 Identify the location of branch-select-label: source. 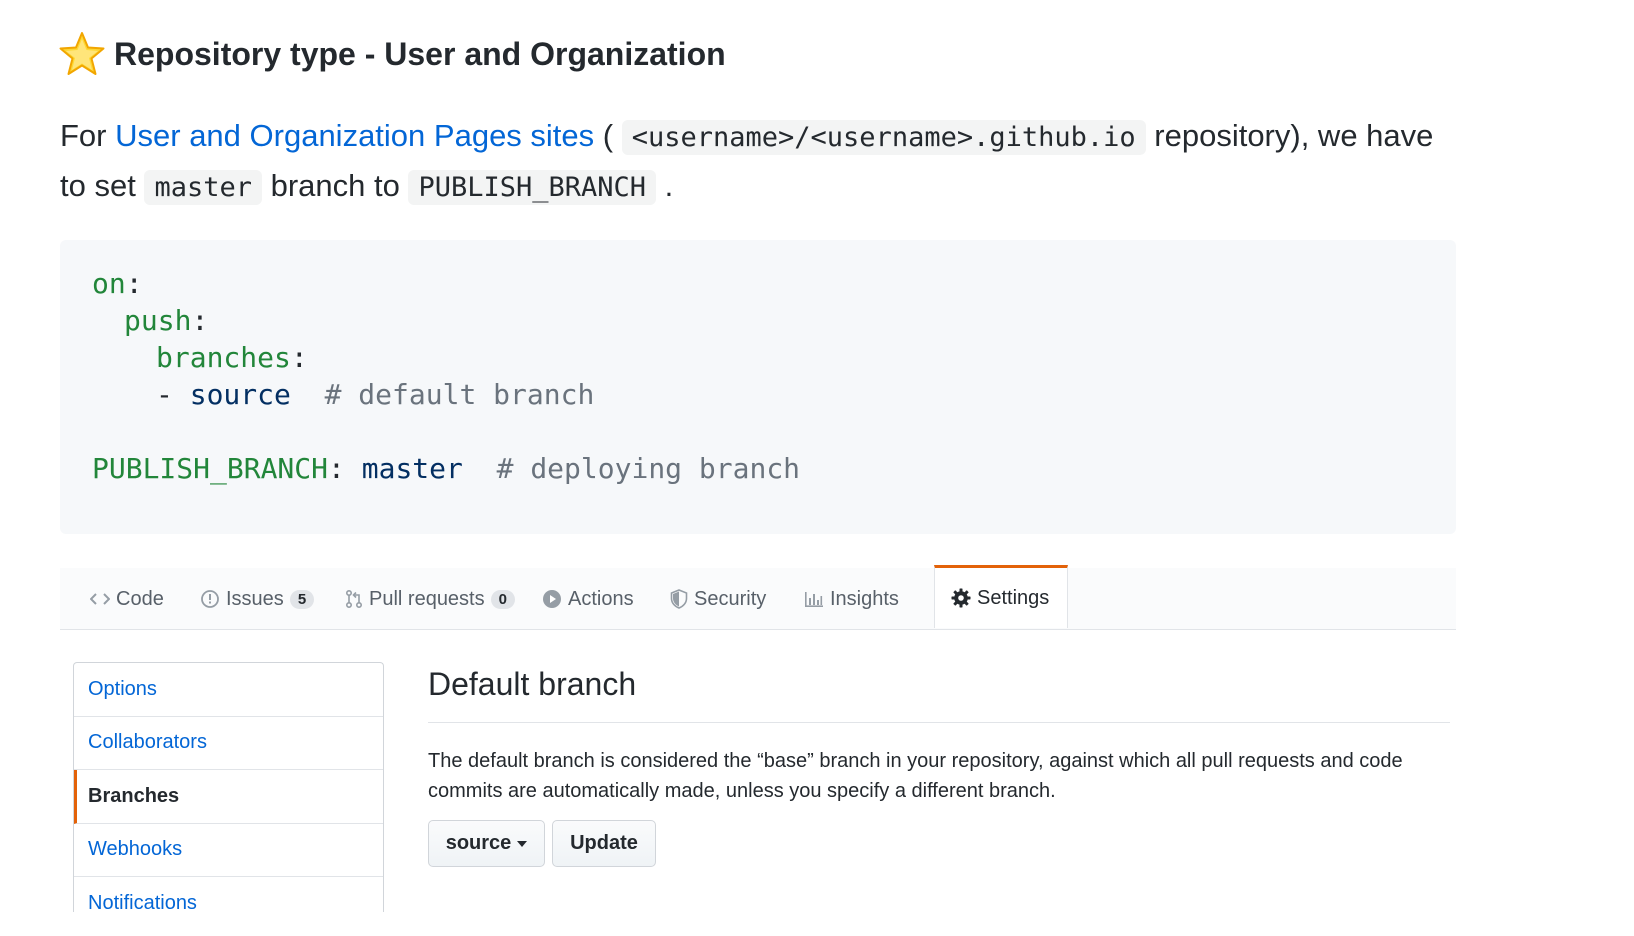
(478, 843).